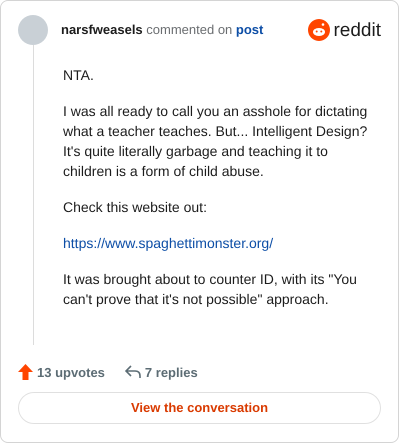 This screenshot has width=400, height=444. What do you see at coordinates (25, 372) in the screenshot?
I see `upvote-arrow-icon` at bounding box center [25, 372].